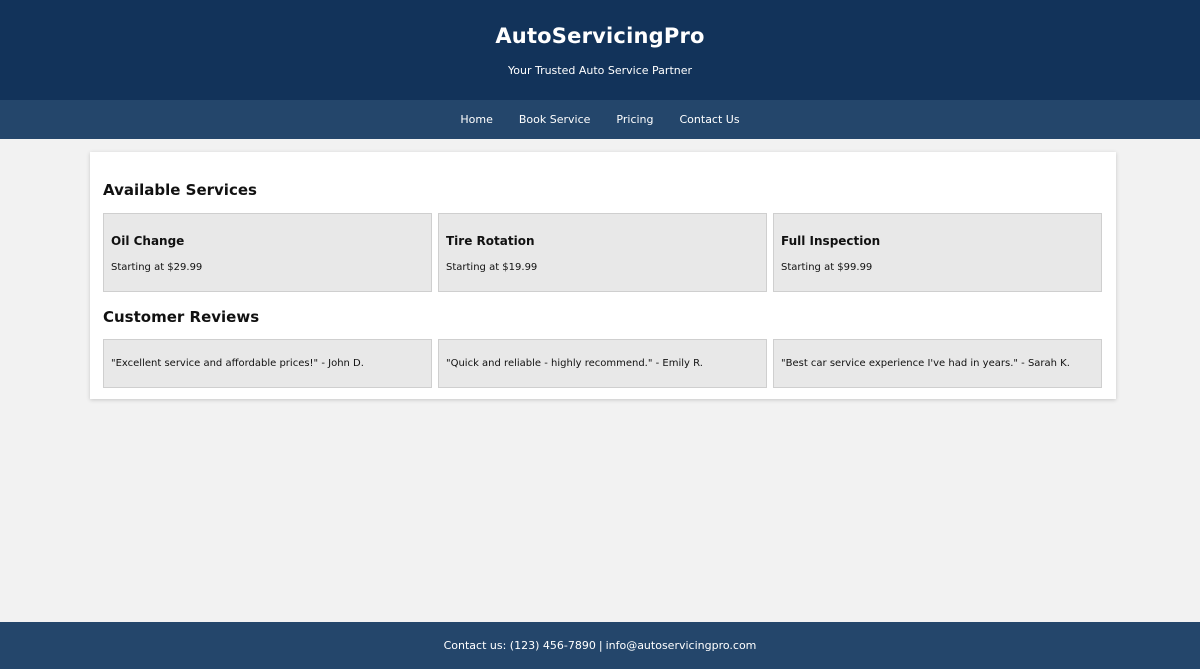 The height and width of the screenshot is (669, 1200). What do you see at coordinates (634, 119) in the screenshot?
I see `nav-link-pricing: Pricing` at bounding box center [634, 119].